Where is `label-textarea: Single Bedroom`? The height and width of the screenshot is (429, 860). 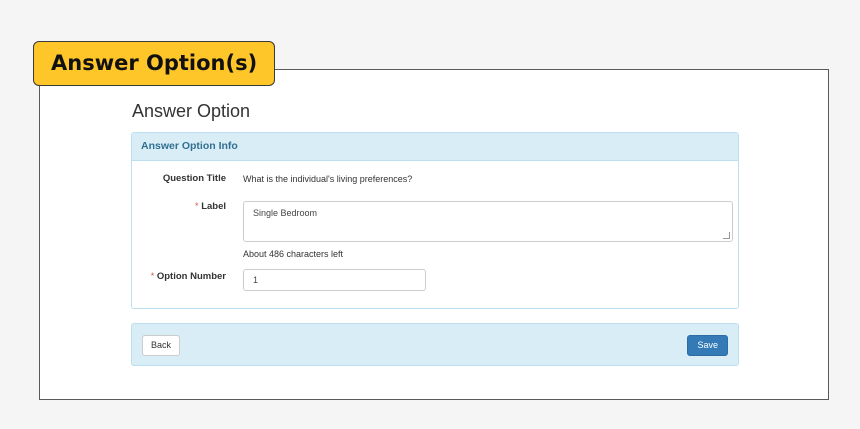
label-textarea: Single Bedroom is located at coordinates (488, 221).